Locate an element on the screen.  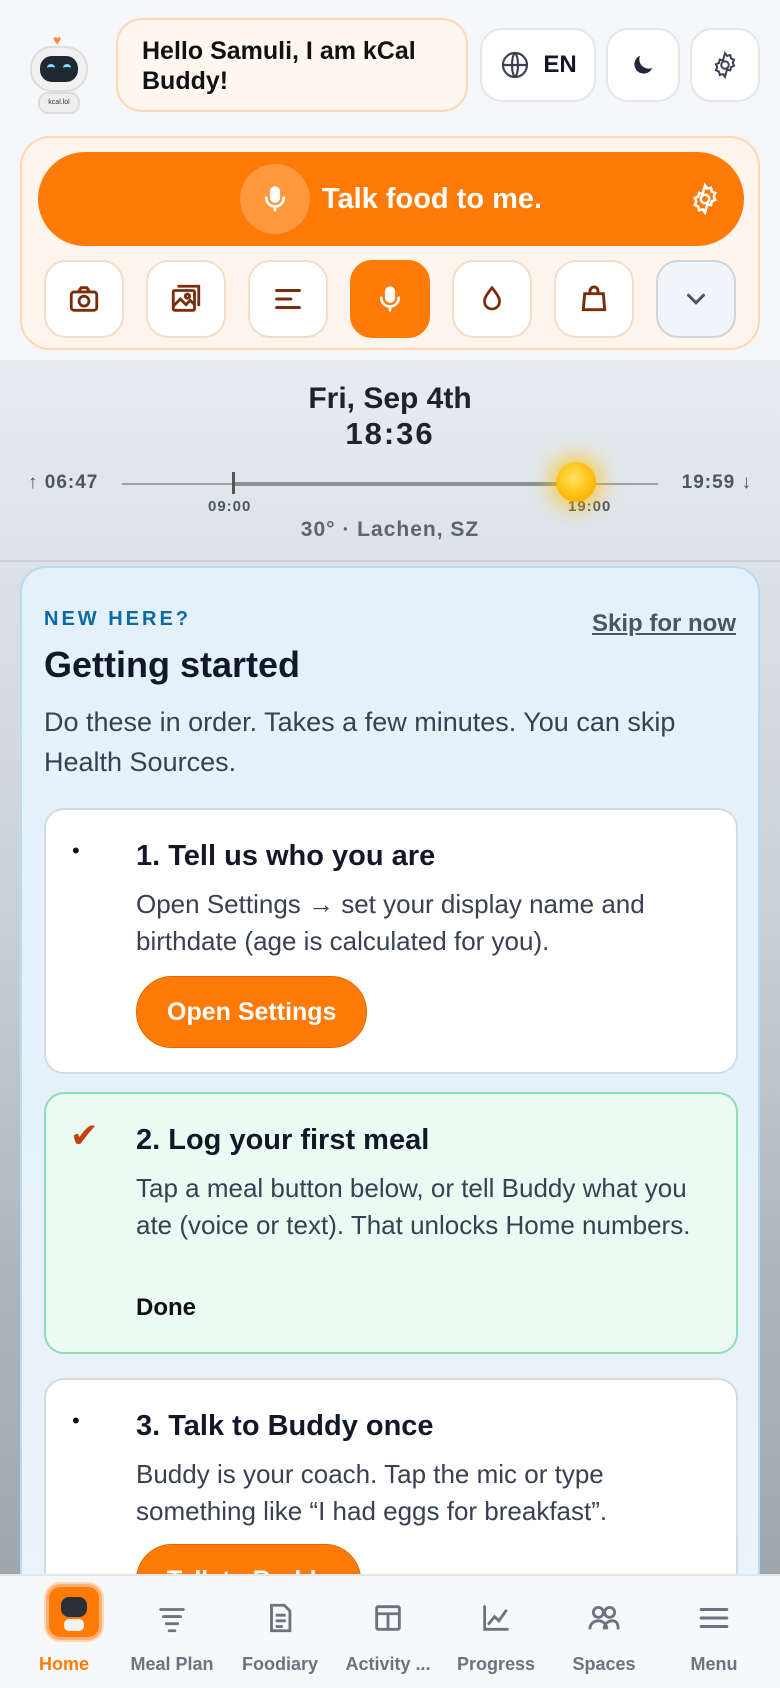
voice-button is located at coordinates (390, 299).